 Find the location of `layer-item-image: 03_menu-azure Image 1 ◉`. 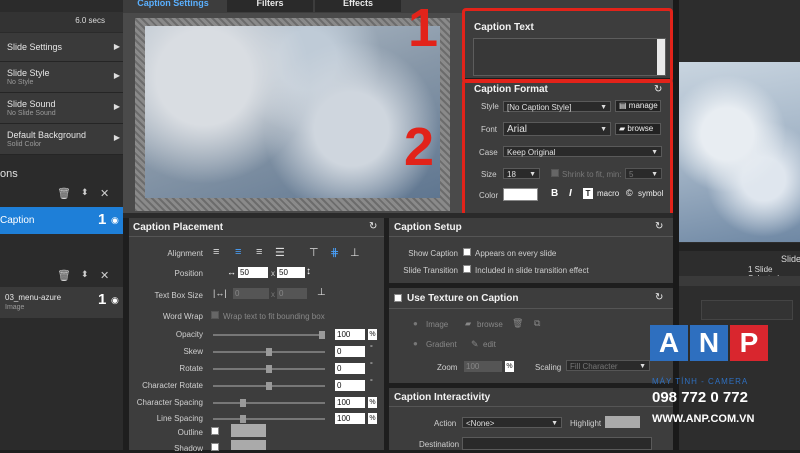

layer-item-image: 03_menu-azure Image 1 ◉ is located at coordinates (61, 302).